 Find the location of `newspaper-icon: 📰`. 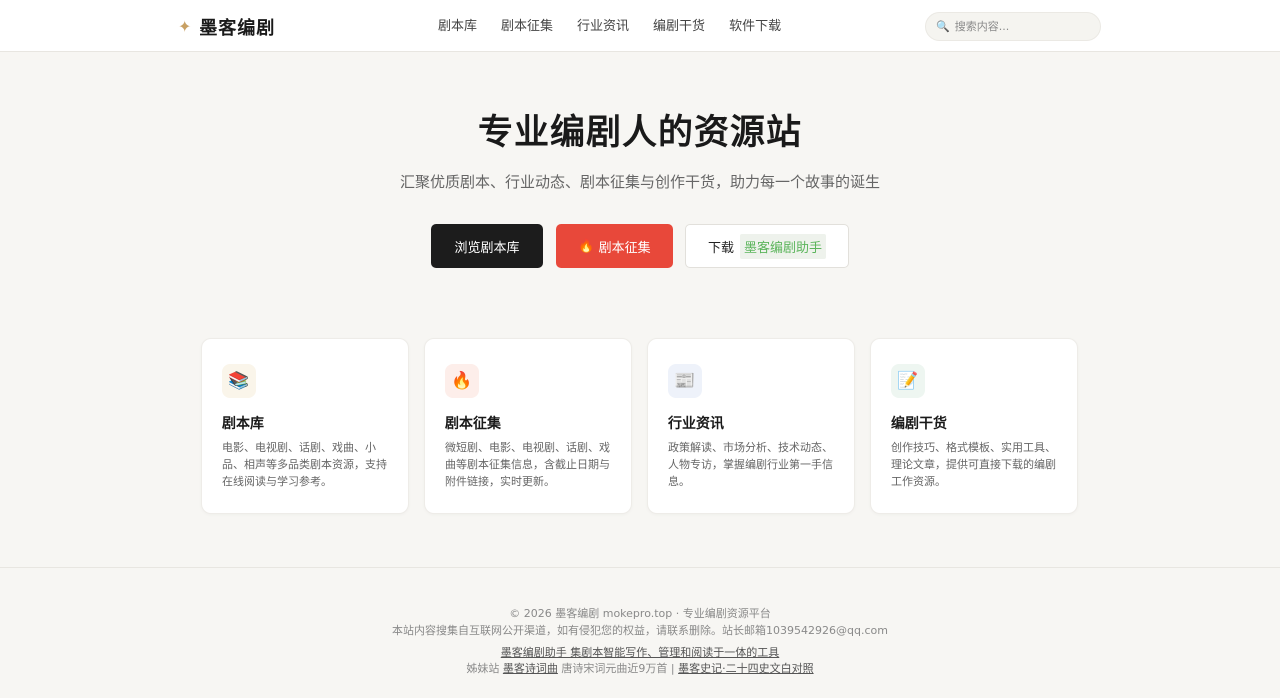

newspaper-icon: 📰 is located at coordinates (685, 381).